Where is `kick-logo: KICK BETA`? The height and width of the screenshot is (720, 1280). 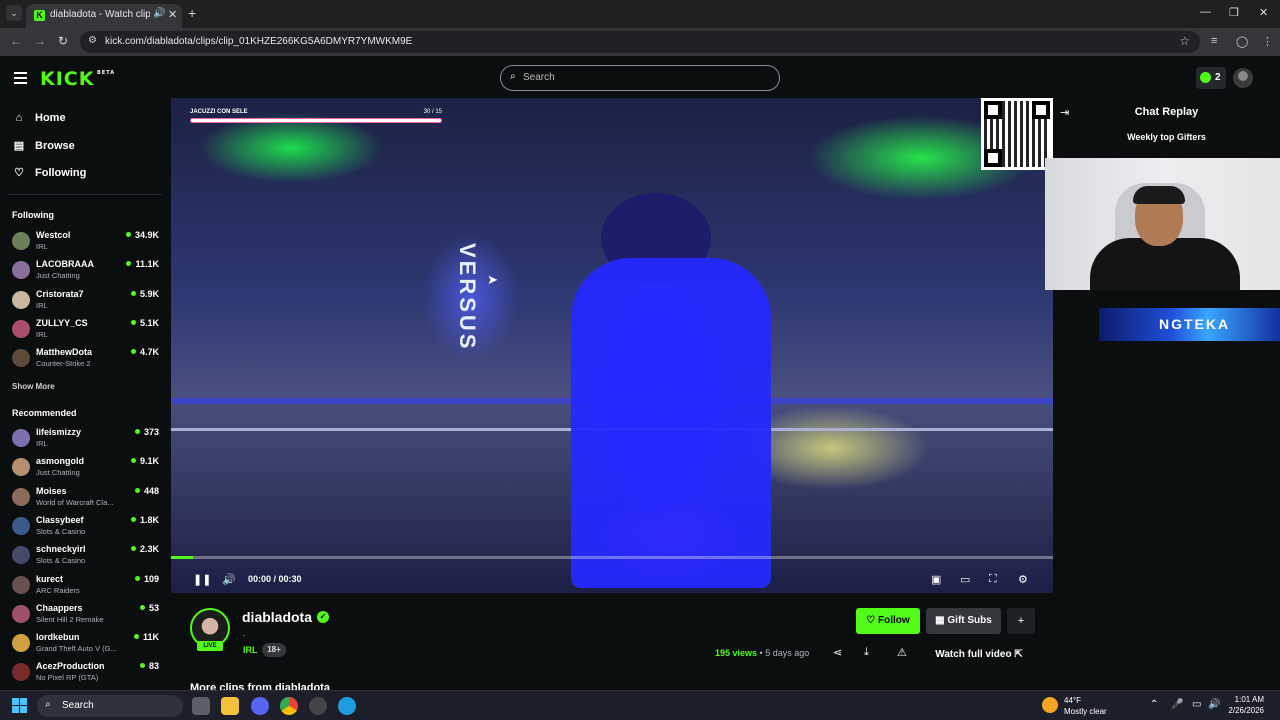
kick-logo: KICK BETA is located at coordinates (77, 79).